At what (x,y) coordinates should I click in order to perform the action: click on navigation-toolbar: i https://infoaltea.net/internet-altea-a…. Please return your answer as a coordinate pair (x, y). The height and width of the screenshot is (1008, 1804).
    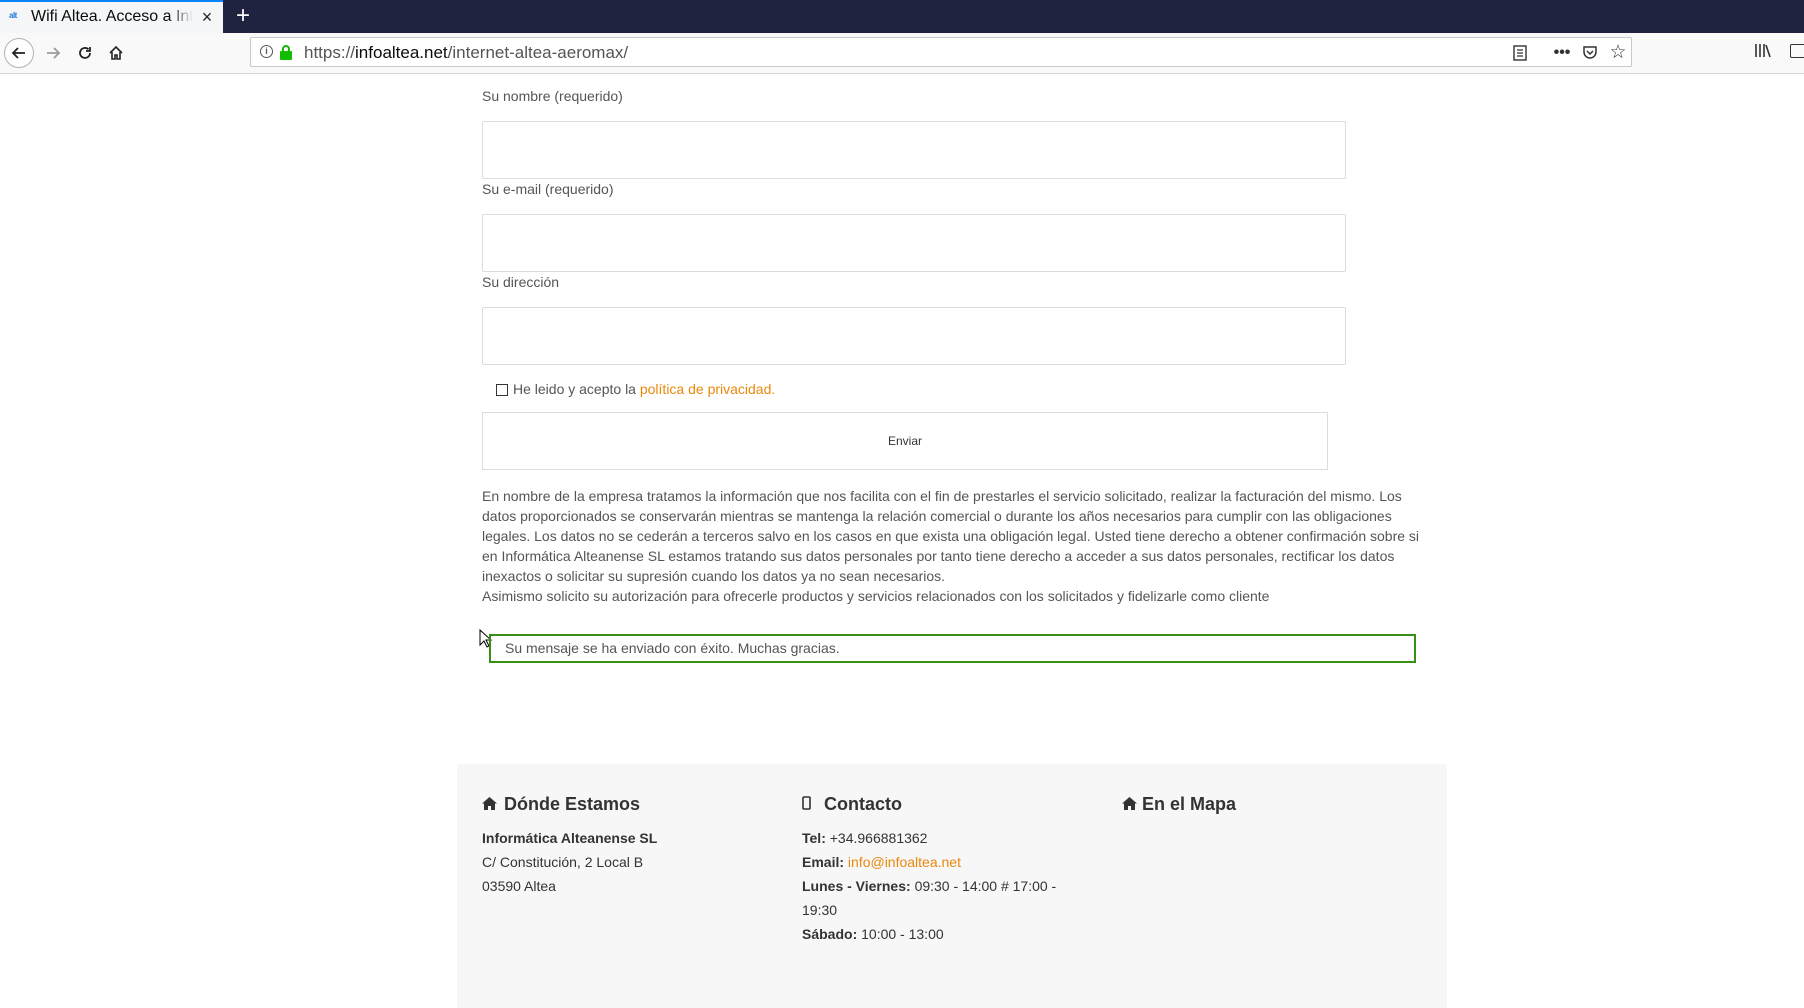
    Looking at the image, I should click on (902, 53).